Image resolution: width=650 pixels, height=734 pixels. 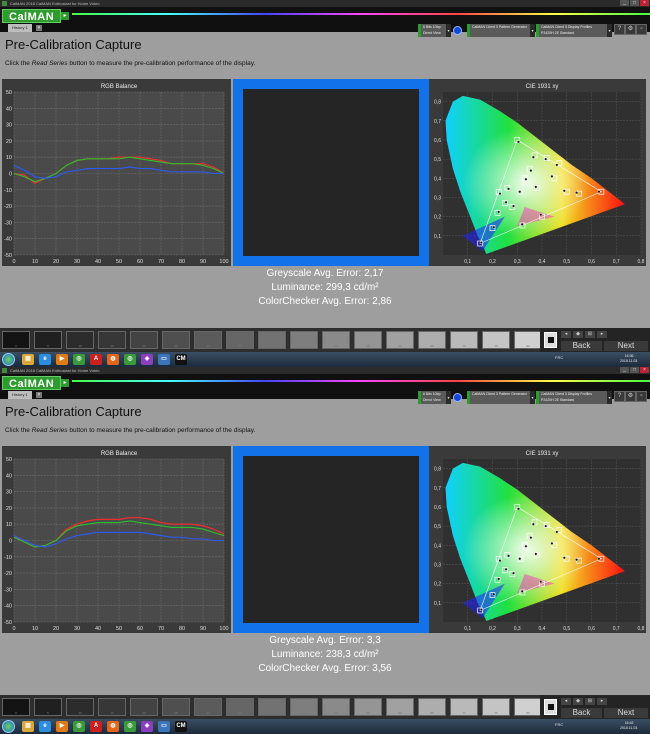 I want to click on tray-language: FRC, so click(x=559, y=724).